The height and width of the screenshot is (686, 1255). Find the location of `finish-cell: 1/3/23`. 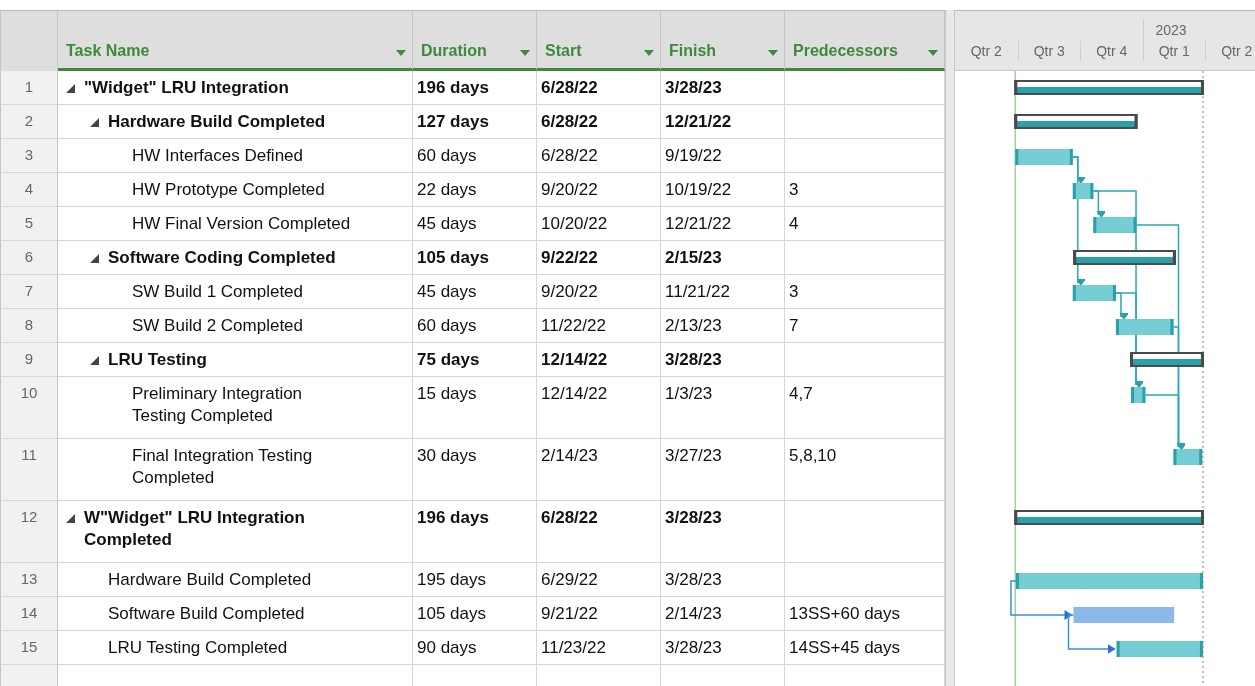

finish-cell: 1/3/23 is located at coordinates (723, 408).